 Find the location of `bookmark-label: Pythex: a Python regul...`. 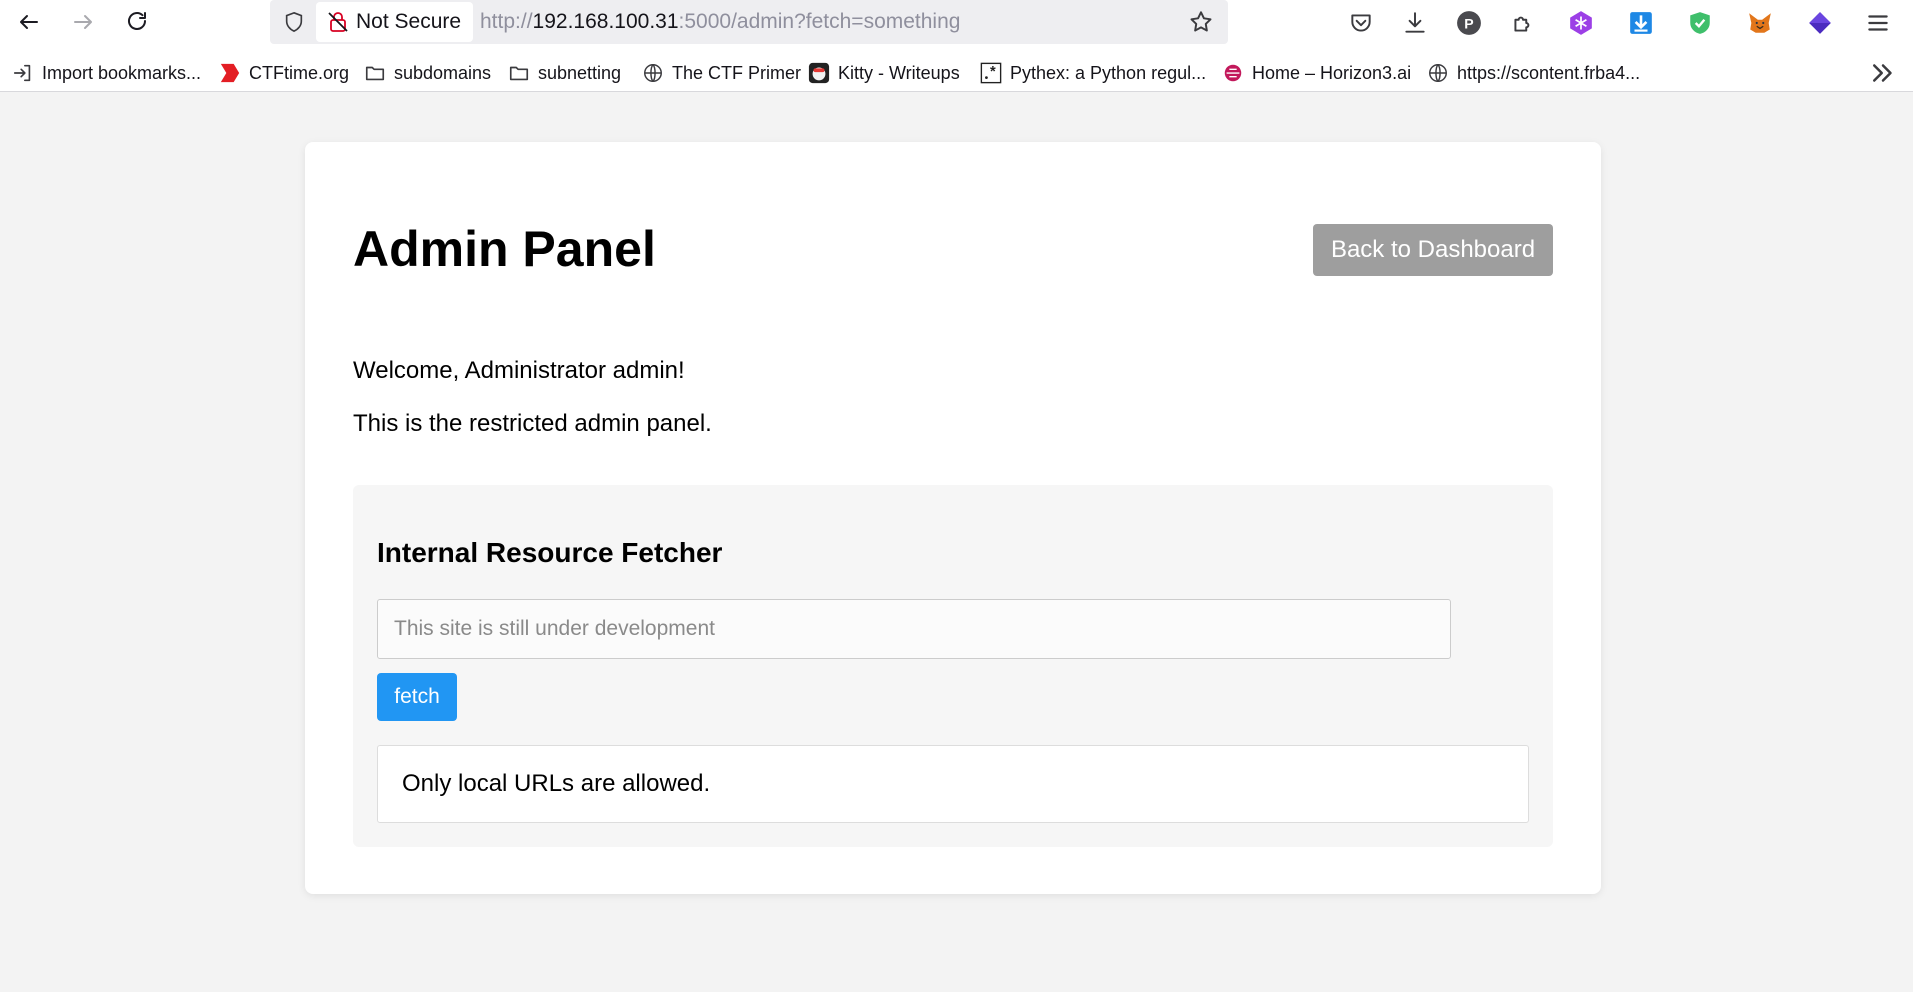

bookmark-label: Pythex: a Python regul... is located at coordinates (1108, 72).